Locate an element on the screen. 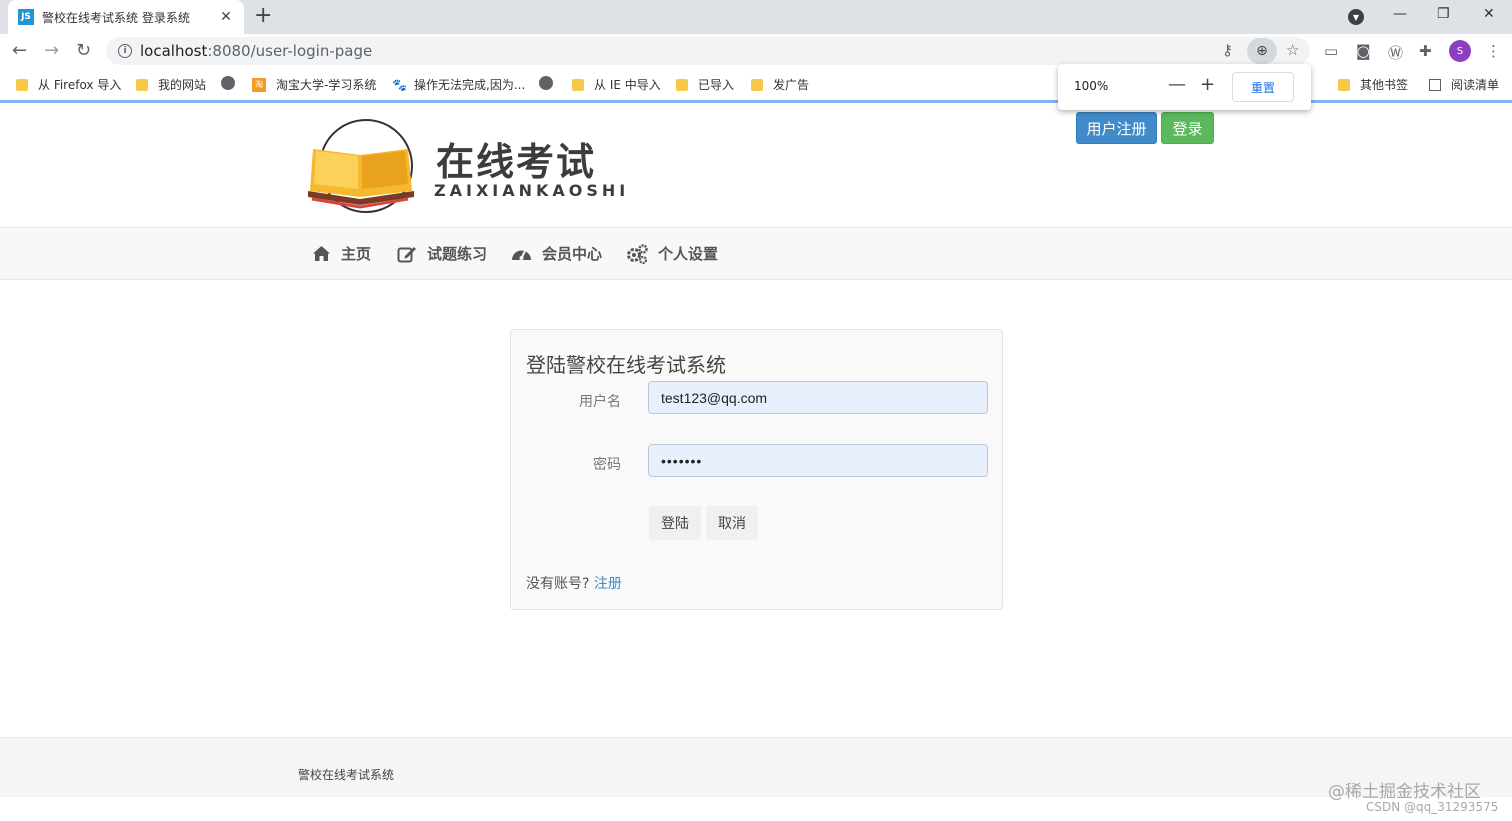  edit-icon is located at coordinates (406, 254).